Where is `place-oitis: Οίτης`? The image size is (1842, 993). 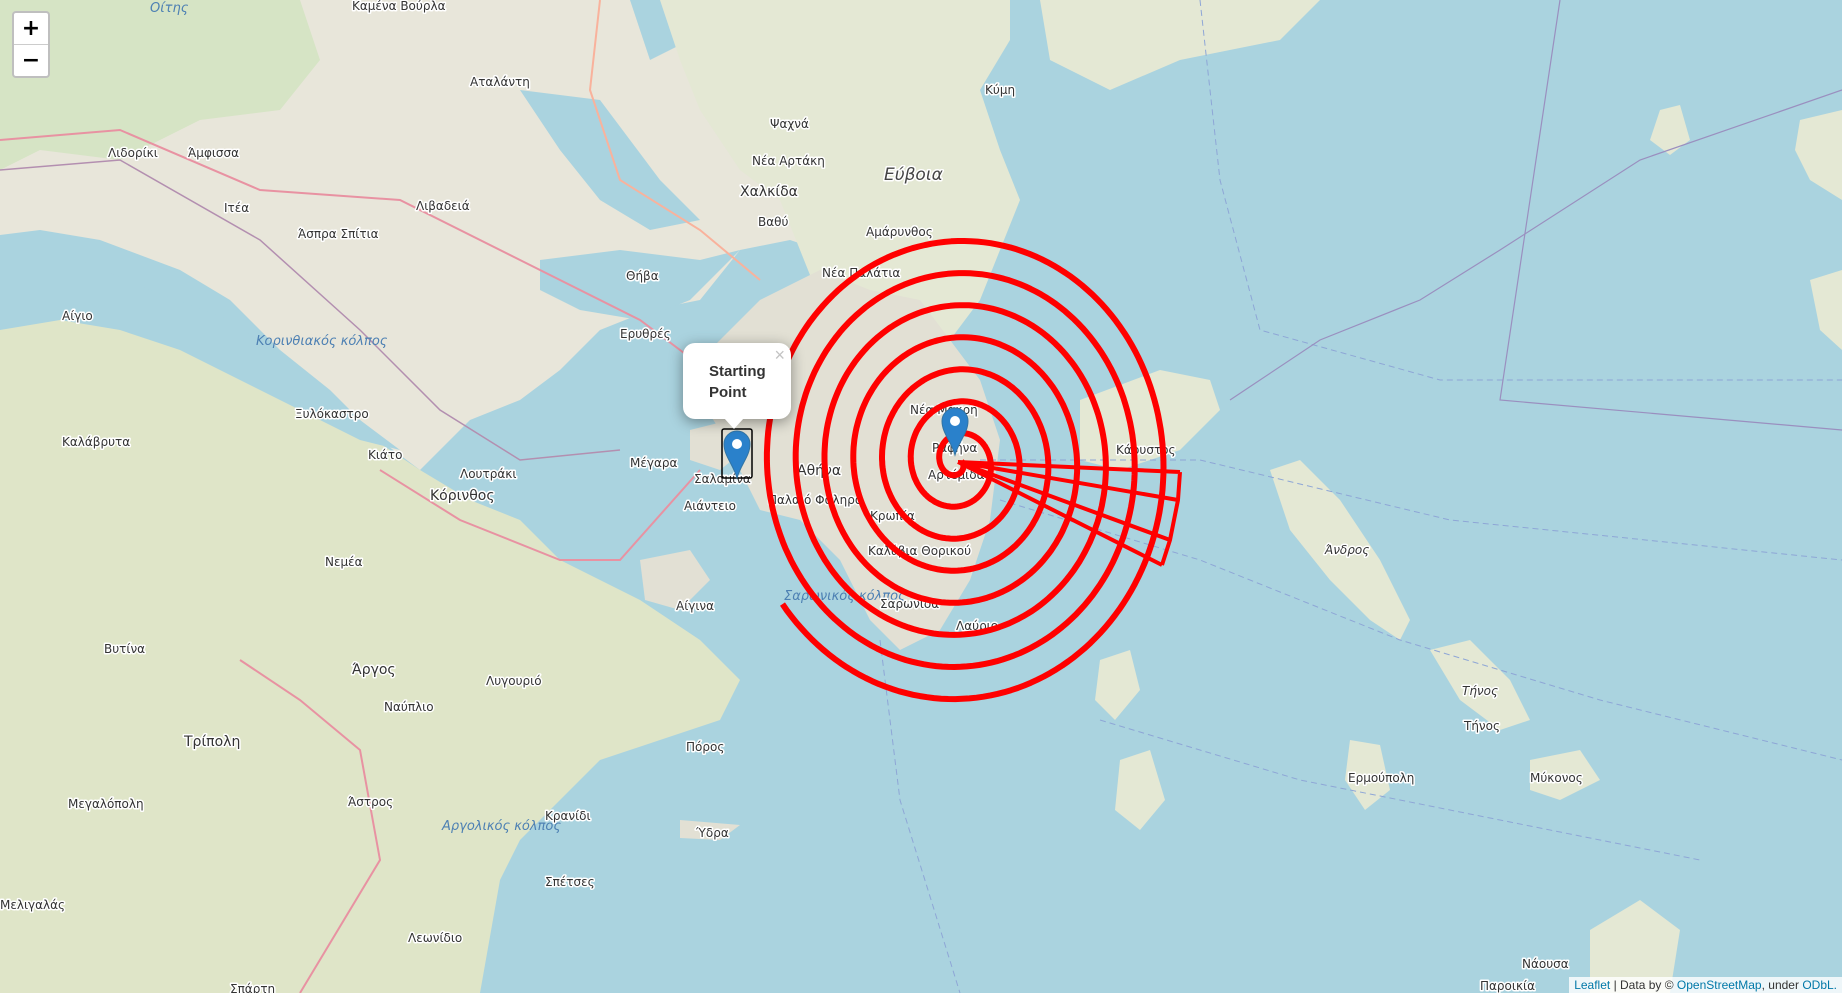
place-oitis: Οίτης is located at coordinates (169, 8).